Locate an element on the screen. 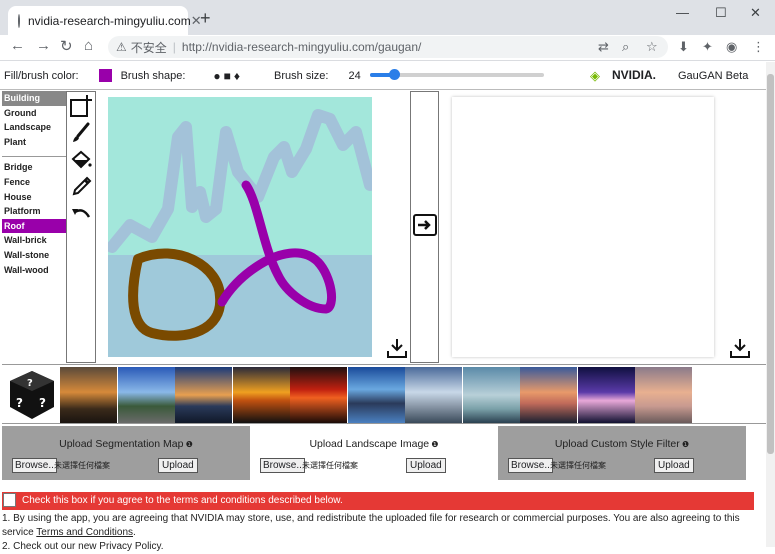 The width and height of the screenshot is (775, 554). fill-bucket-icon is located at coordinates (81, 159).